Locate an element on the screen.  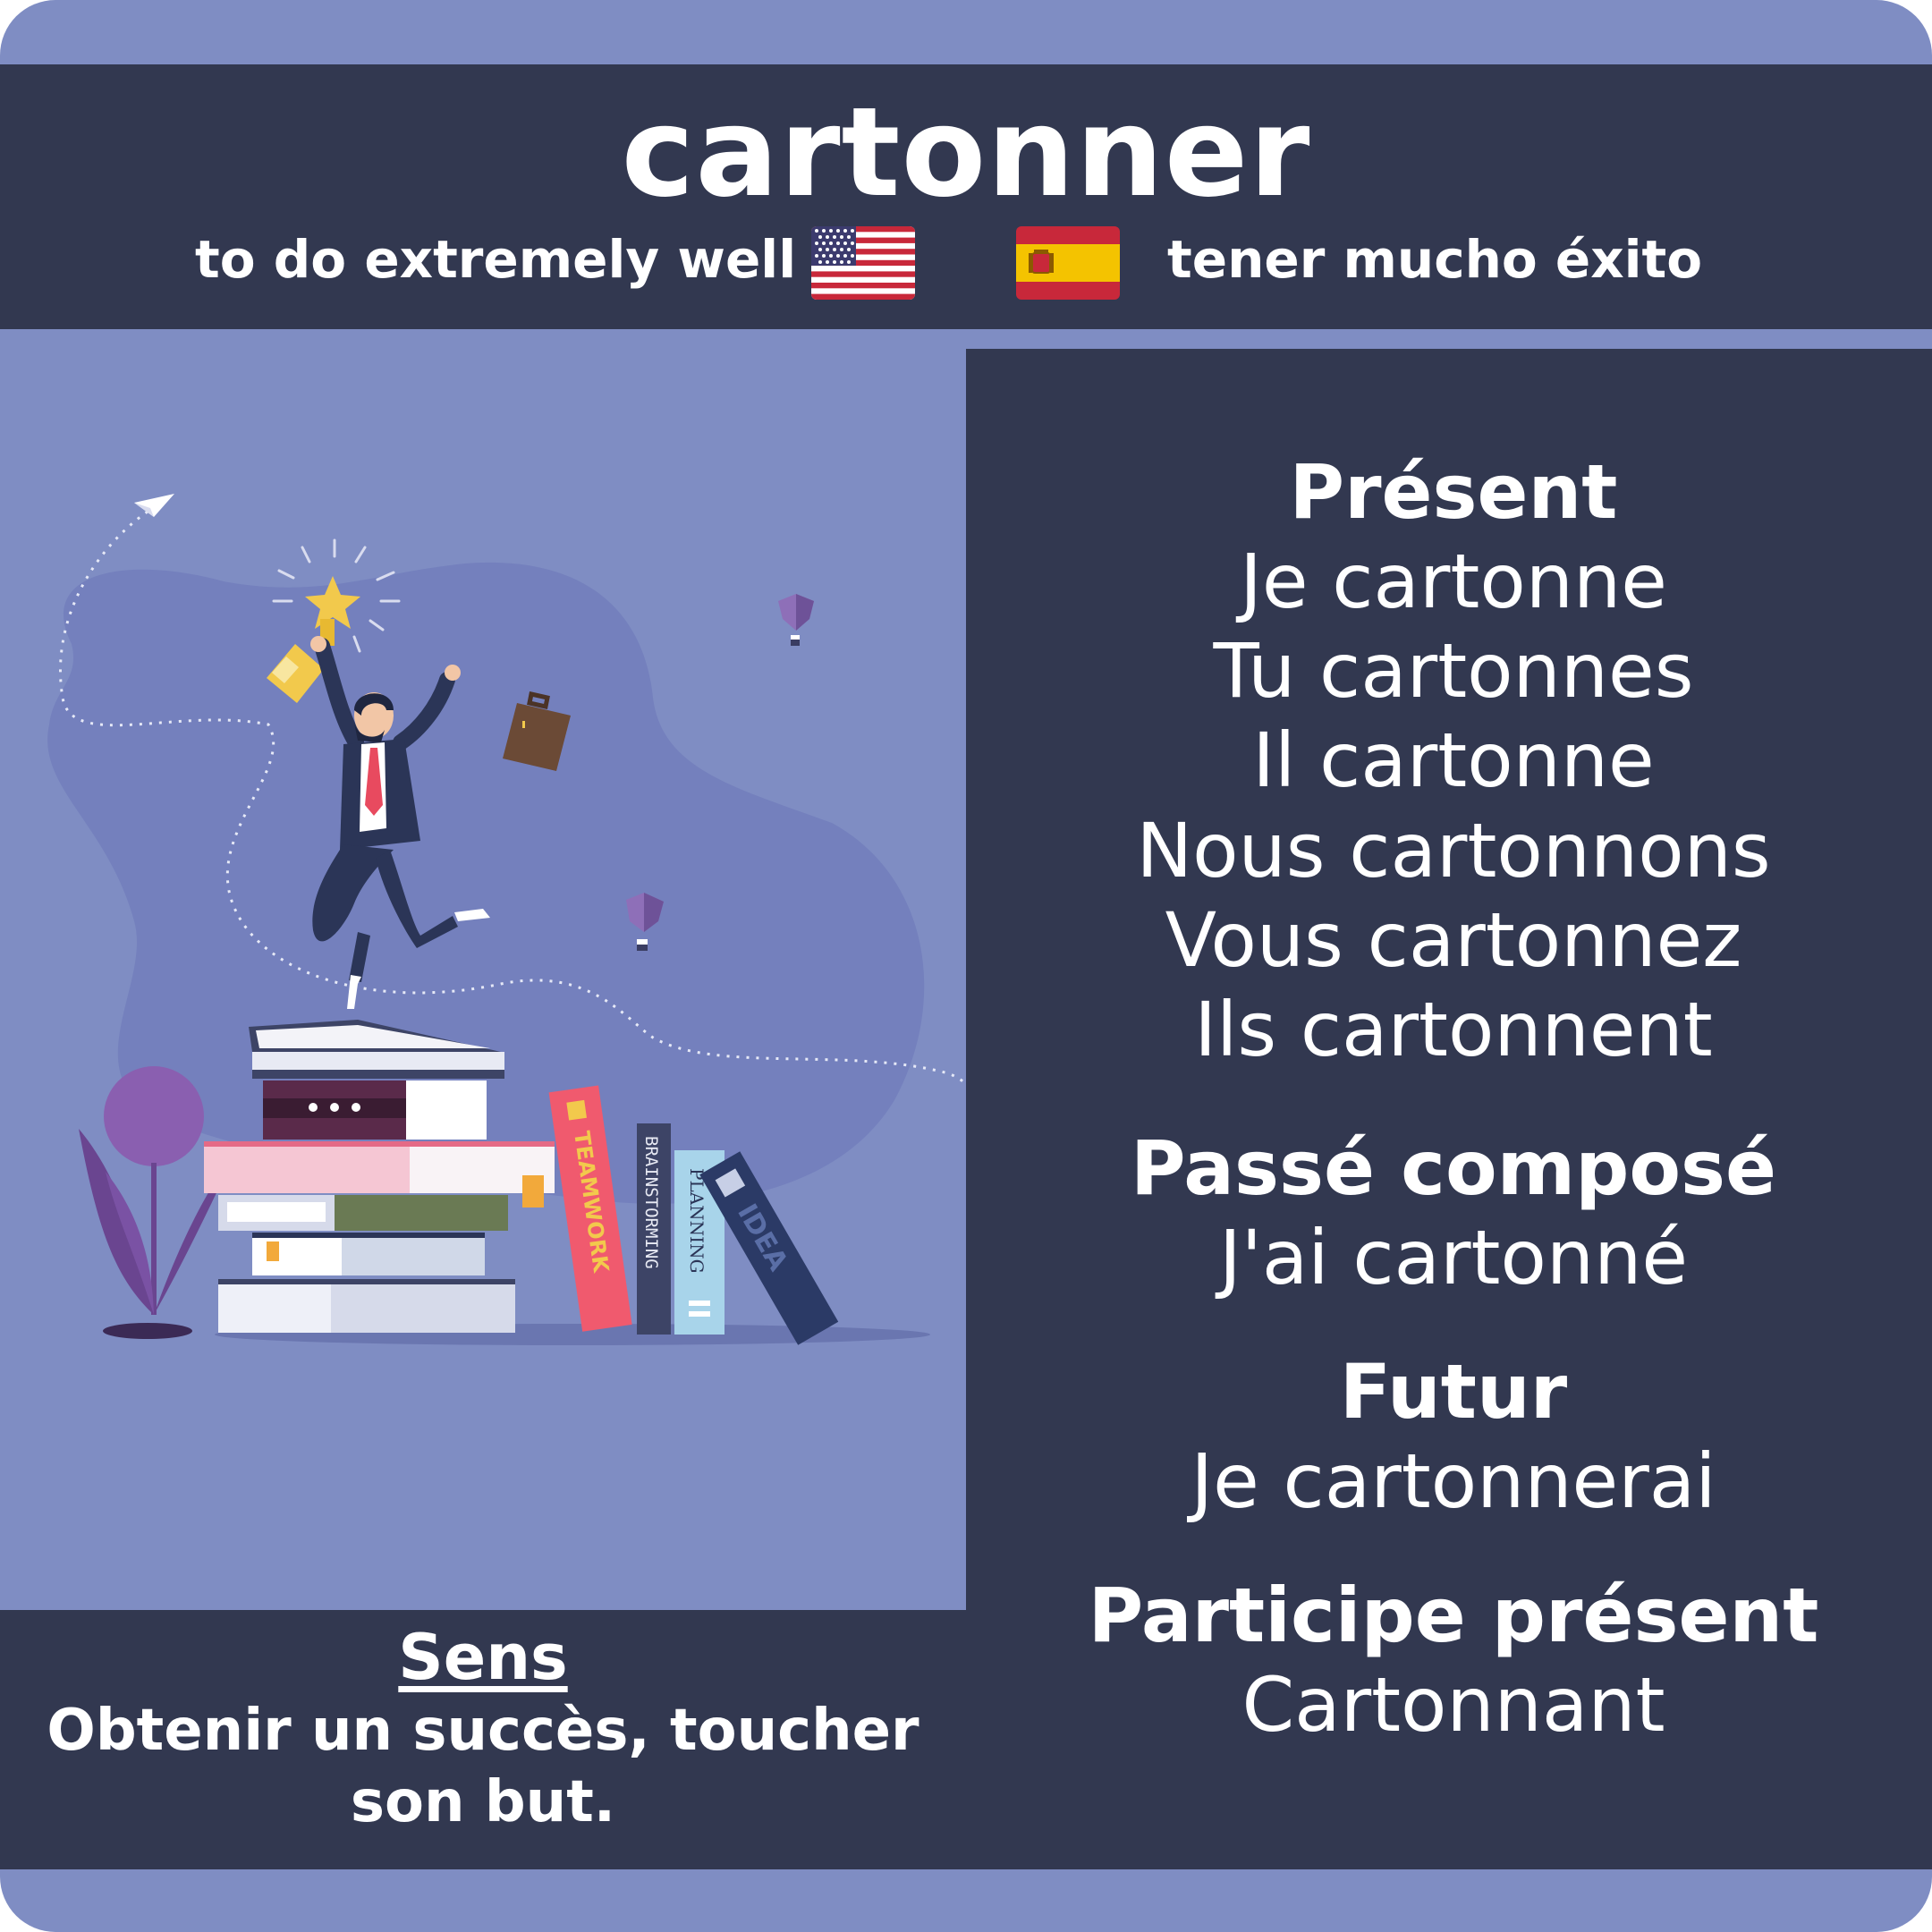
present-form-nous: Nous cartonnons is located at coordinates (1453, 850).